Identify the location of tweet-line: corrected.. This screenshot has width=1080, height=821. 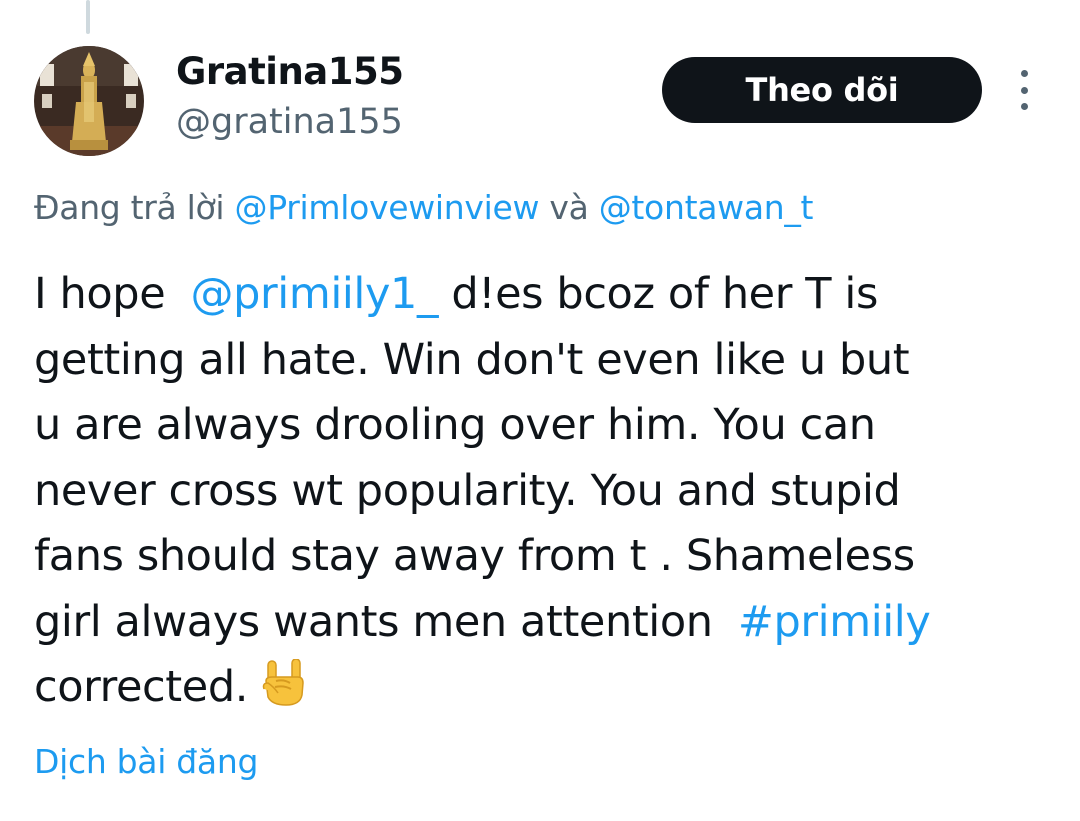
(539, 691).